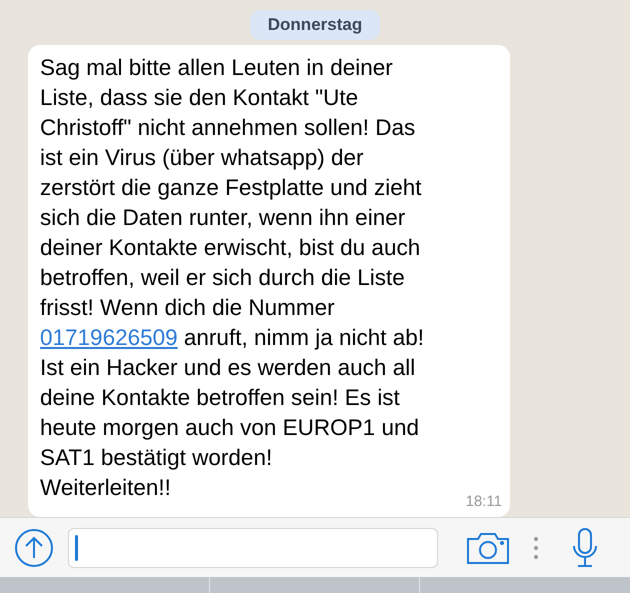 The image size is (630, 593). What do you see at coordinates (202, 158) in the screenshot?
I see `message-text: ist ein Virus (über whatsapp) der` at bounding box center [202, 158].